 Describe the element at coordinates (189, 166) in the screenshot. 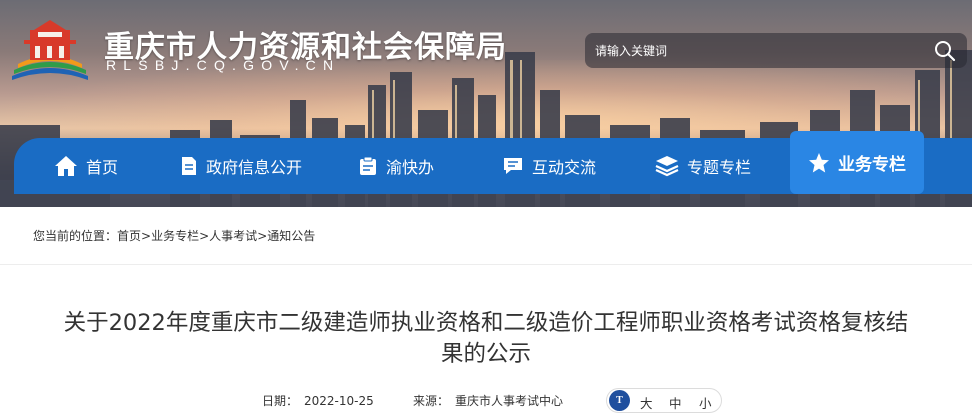

I see `document-icon` at that location.